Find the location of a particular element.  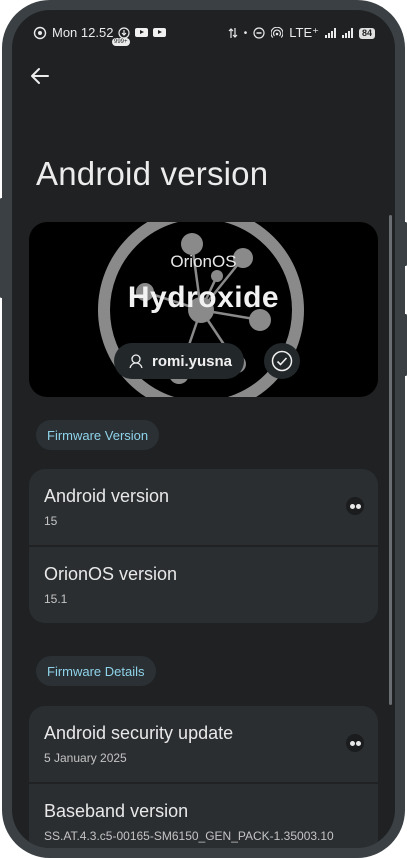

section-chip-firmware-details: Firmware Details is located at coordinates (96, 671).